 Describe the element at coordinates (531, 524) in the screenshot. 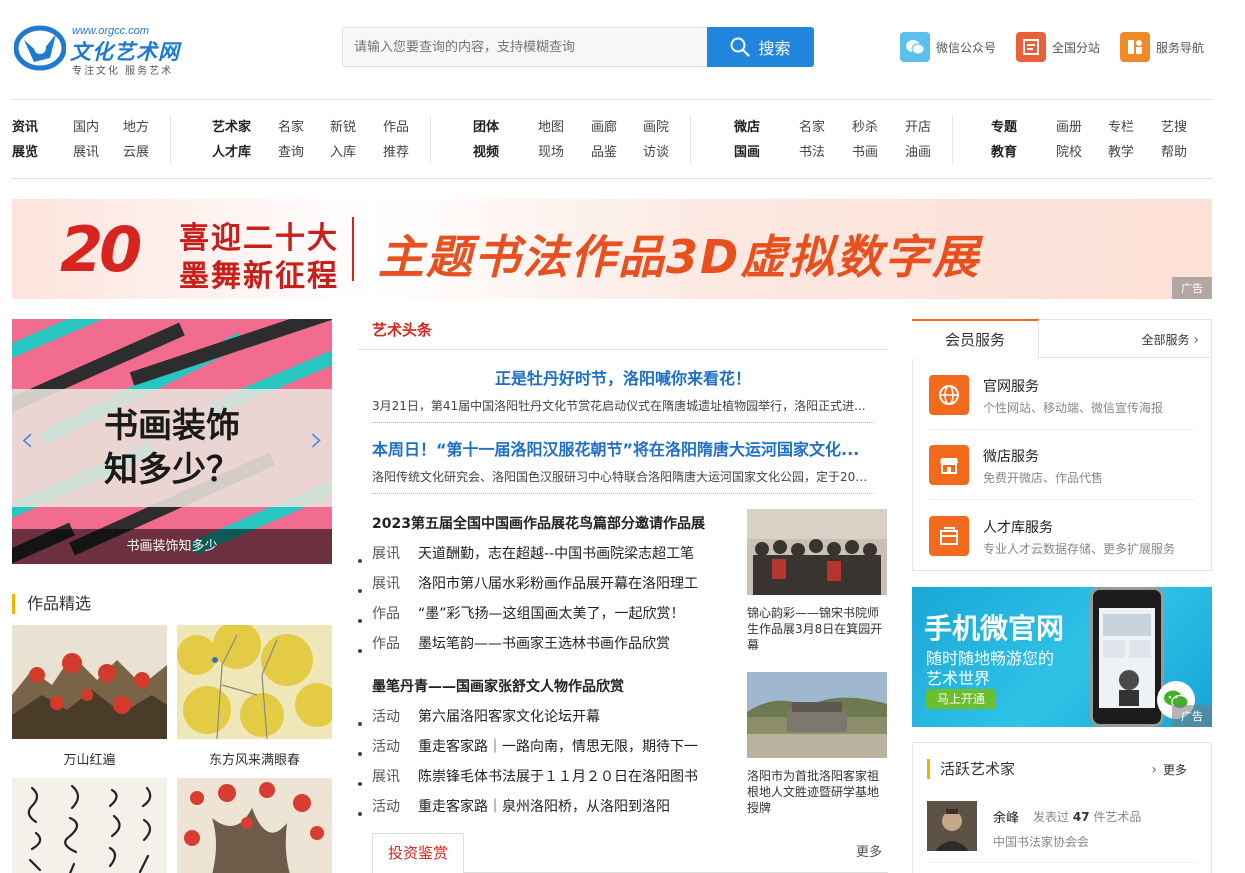

I see `news-list-head: 2023第五届全国中国画作品展花鸟篇部分邀请作品展` at that location.